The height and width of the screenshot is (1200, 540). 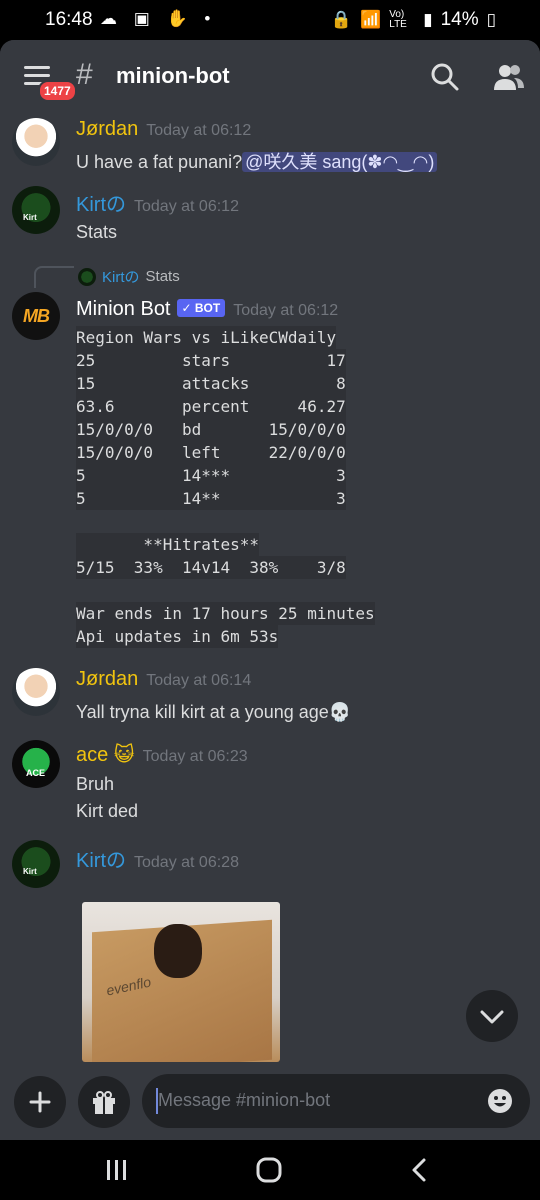 I want to click on message-author: Jørdan Today at 06:12, so click(x=163, y=129).